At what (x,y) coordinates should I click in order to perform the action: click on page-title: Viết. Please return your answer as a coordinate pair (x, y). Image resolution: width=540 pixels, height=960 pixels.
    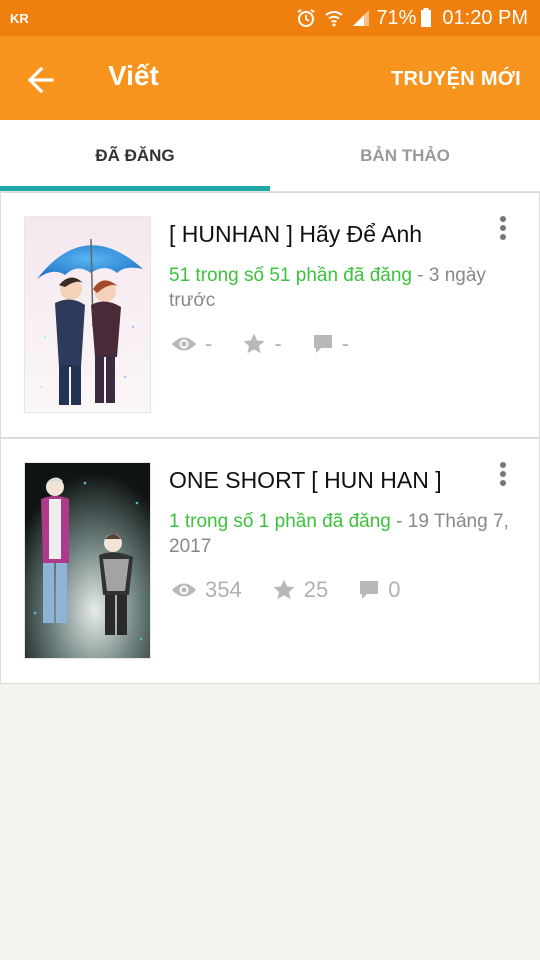
    Looking at the image, I should click on (133, 75).